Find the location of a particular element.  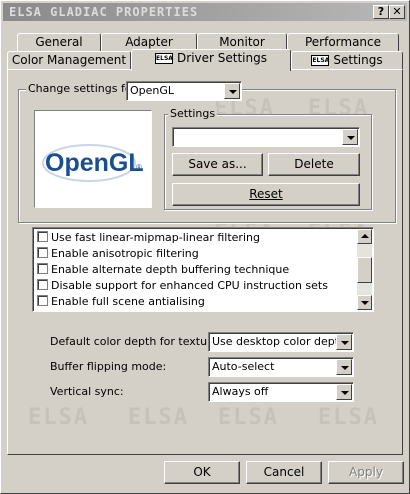

opengl-logo-icon: OpenGL ® is located at coordinates (93, 163).